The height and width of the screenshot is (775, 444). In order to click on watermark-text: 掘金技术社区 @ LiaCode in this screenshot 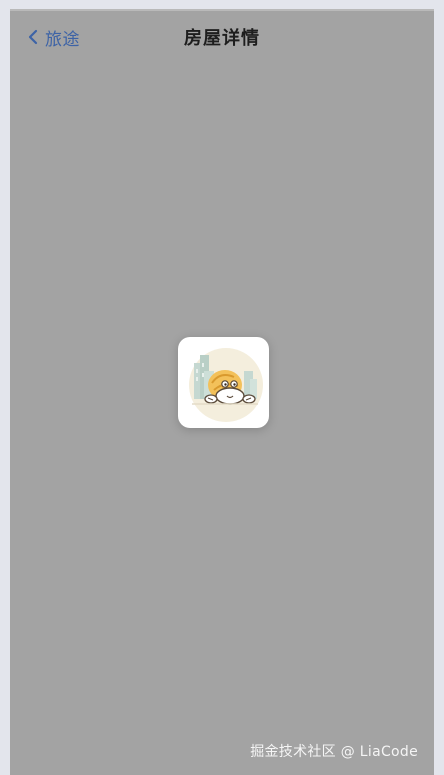, I will do `click(334, 752)`.